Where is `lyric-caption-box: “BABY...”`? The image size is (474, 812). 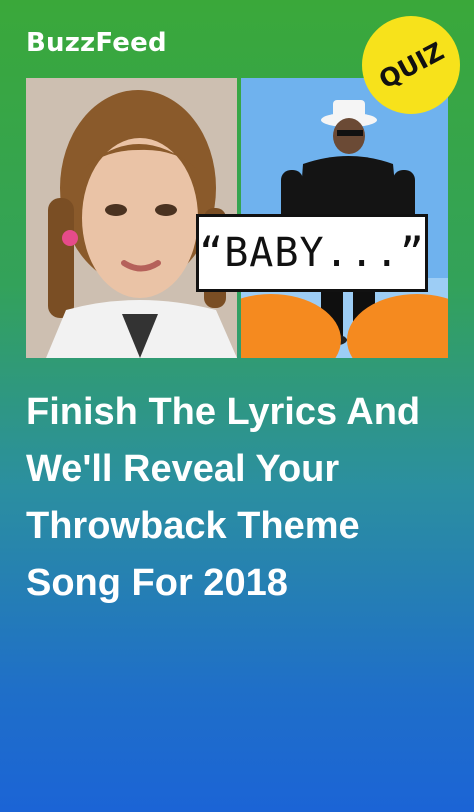
lyric-caption-box: “BABY...” is located at coordinates (312, 253).